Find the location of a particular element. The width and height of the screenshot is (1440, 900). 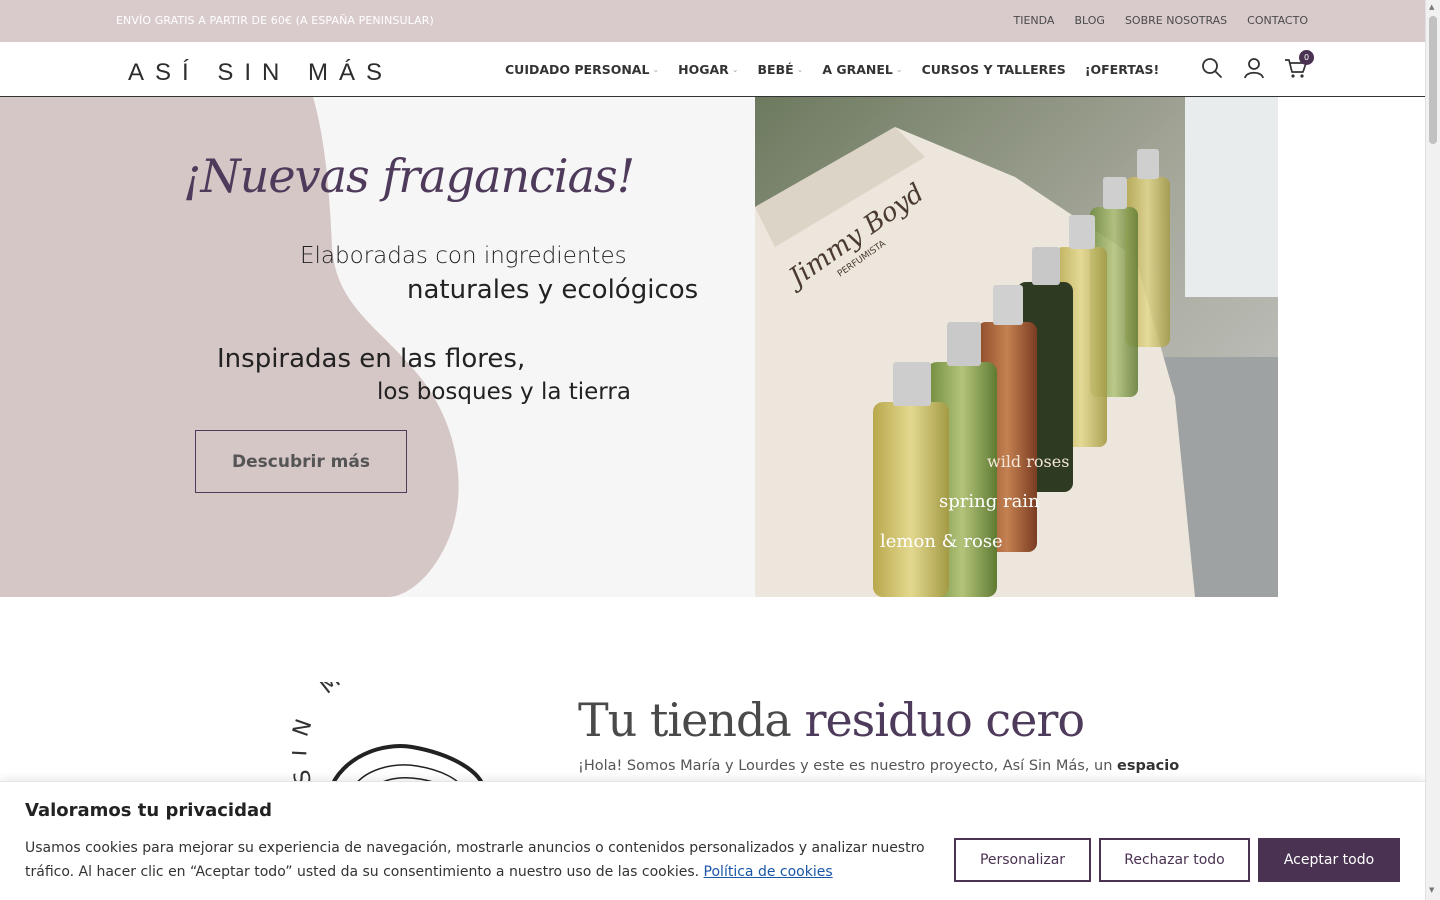

customize-button: Personalizar is located at coordinates (1022, 860).